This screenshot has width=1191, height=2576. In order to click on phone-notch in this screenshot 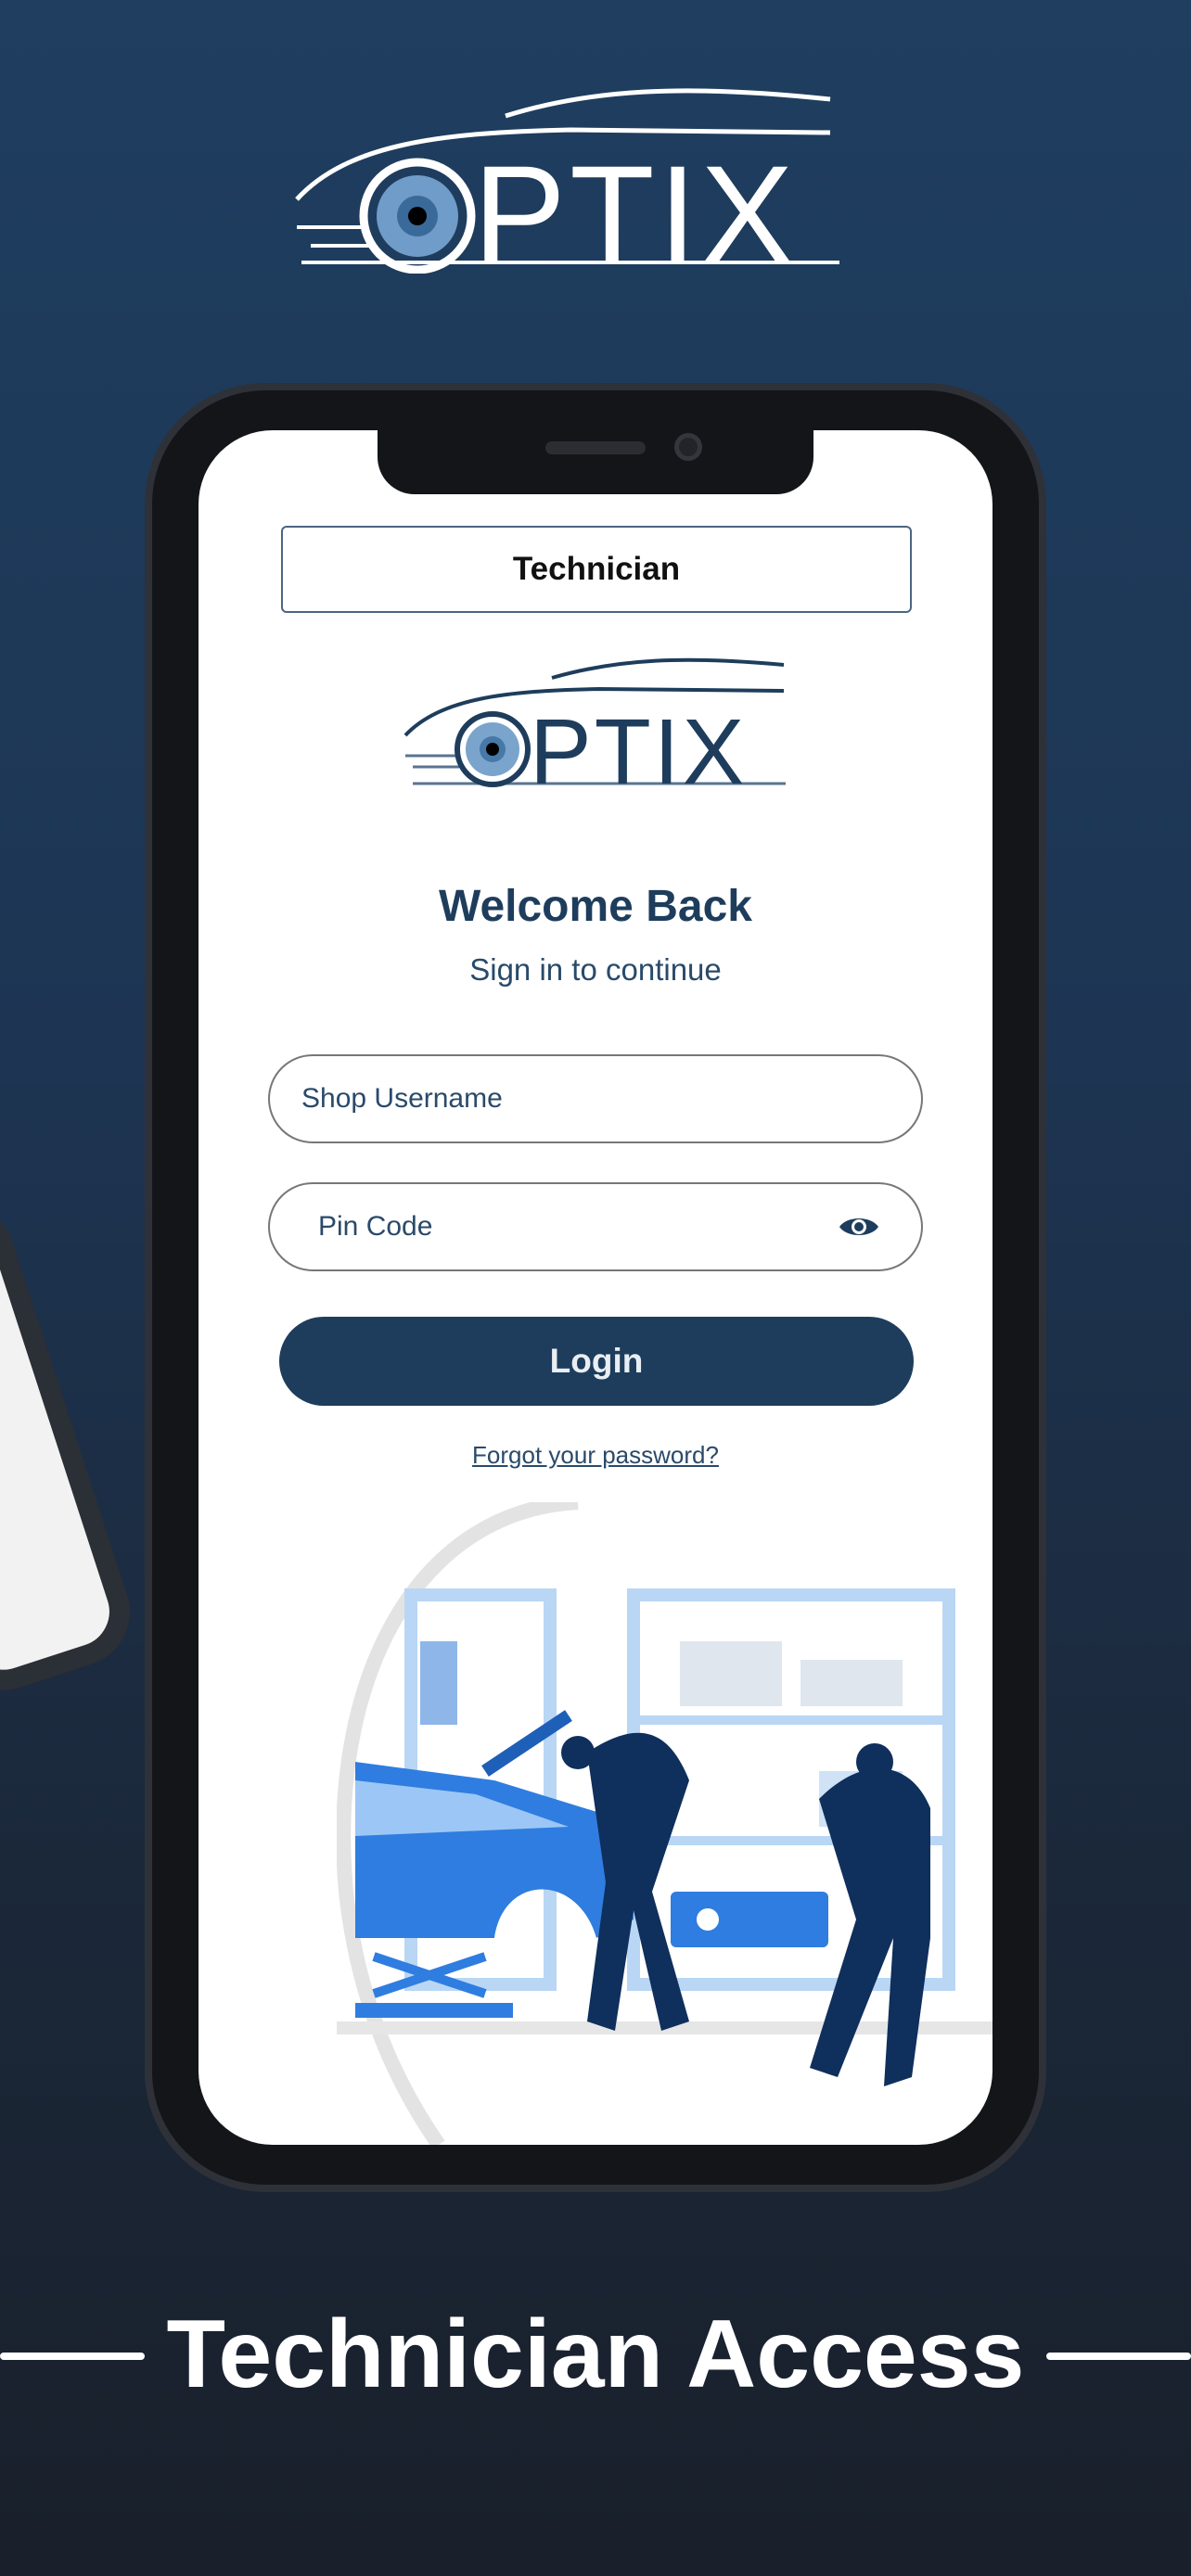, I will do `click(595, 460)`.